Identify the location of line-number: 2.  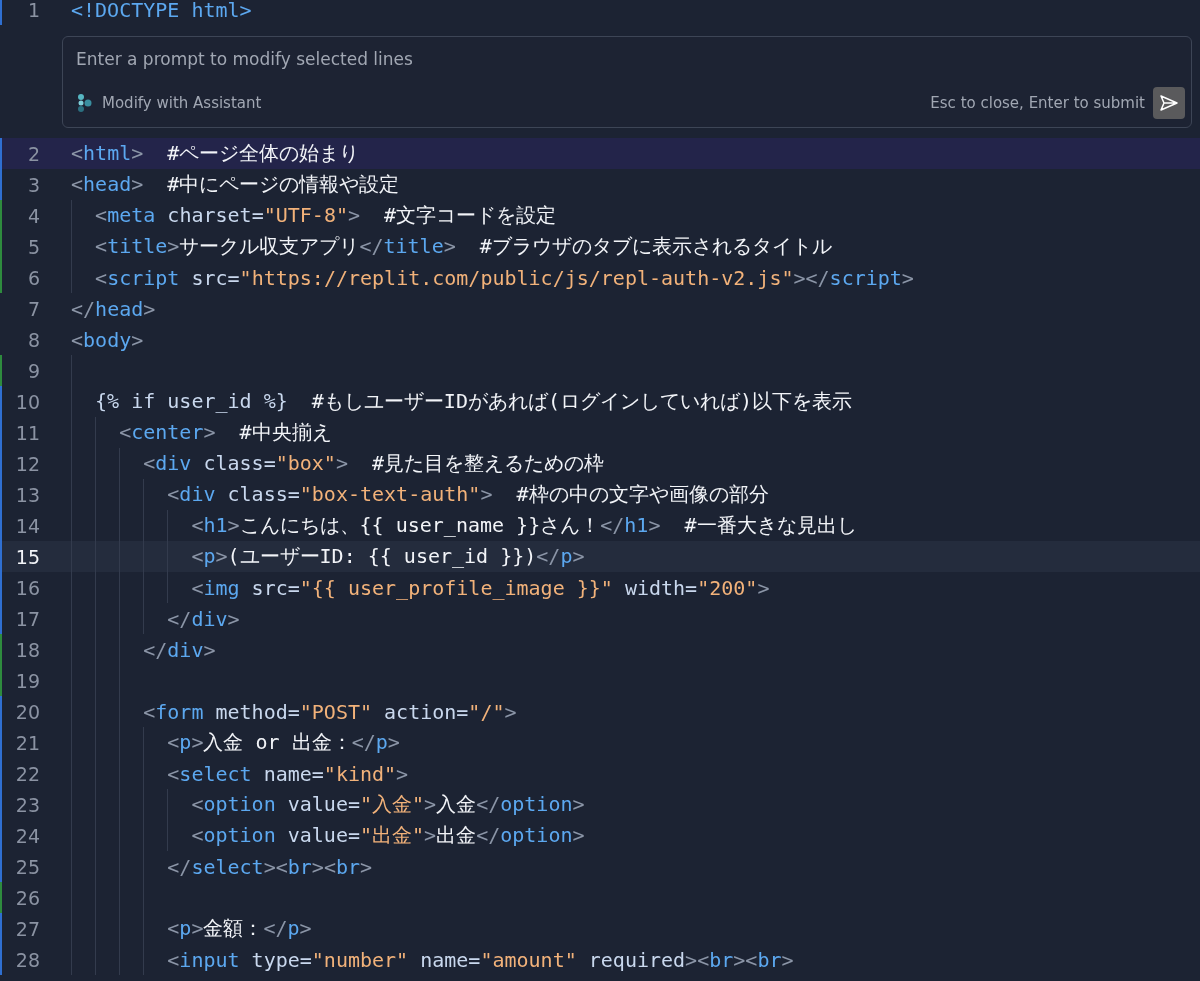
(33, 153).